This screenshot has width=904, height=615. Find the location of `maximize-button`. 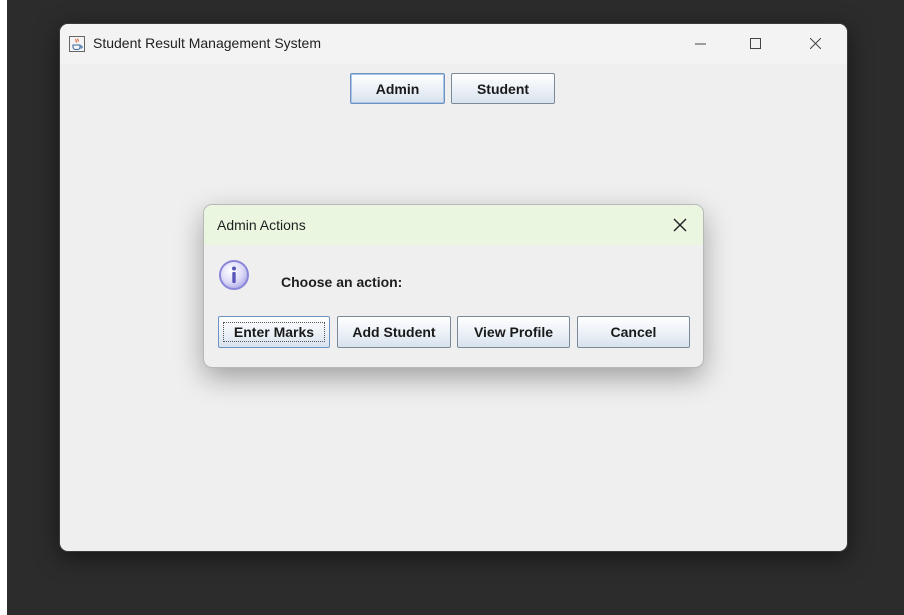

maximize-button is located at coordinates (755, 44).